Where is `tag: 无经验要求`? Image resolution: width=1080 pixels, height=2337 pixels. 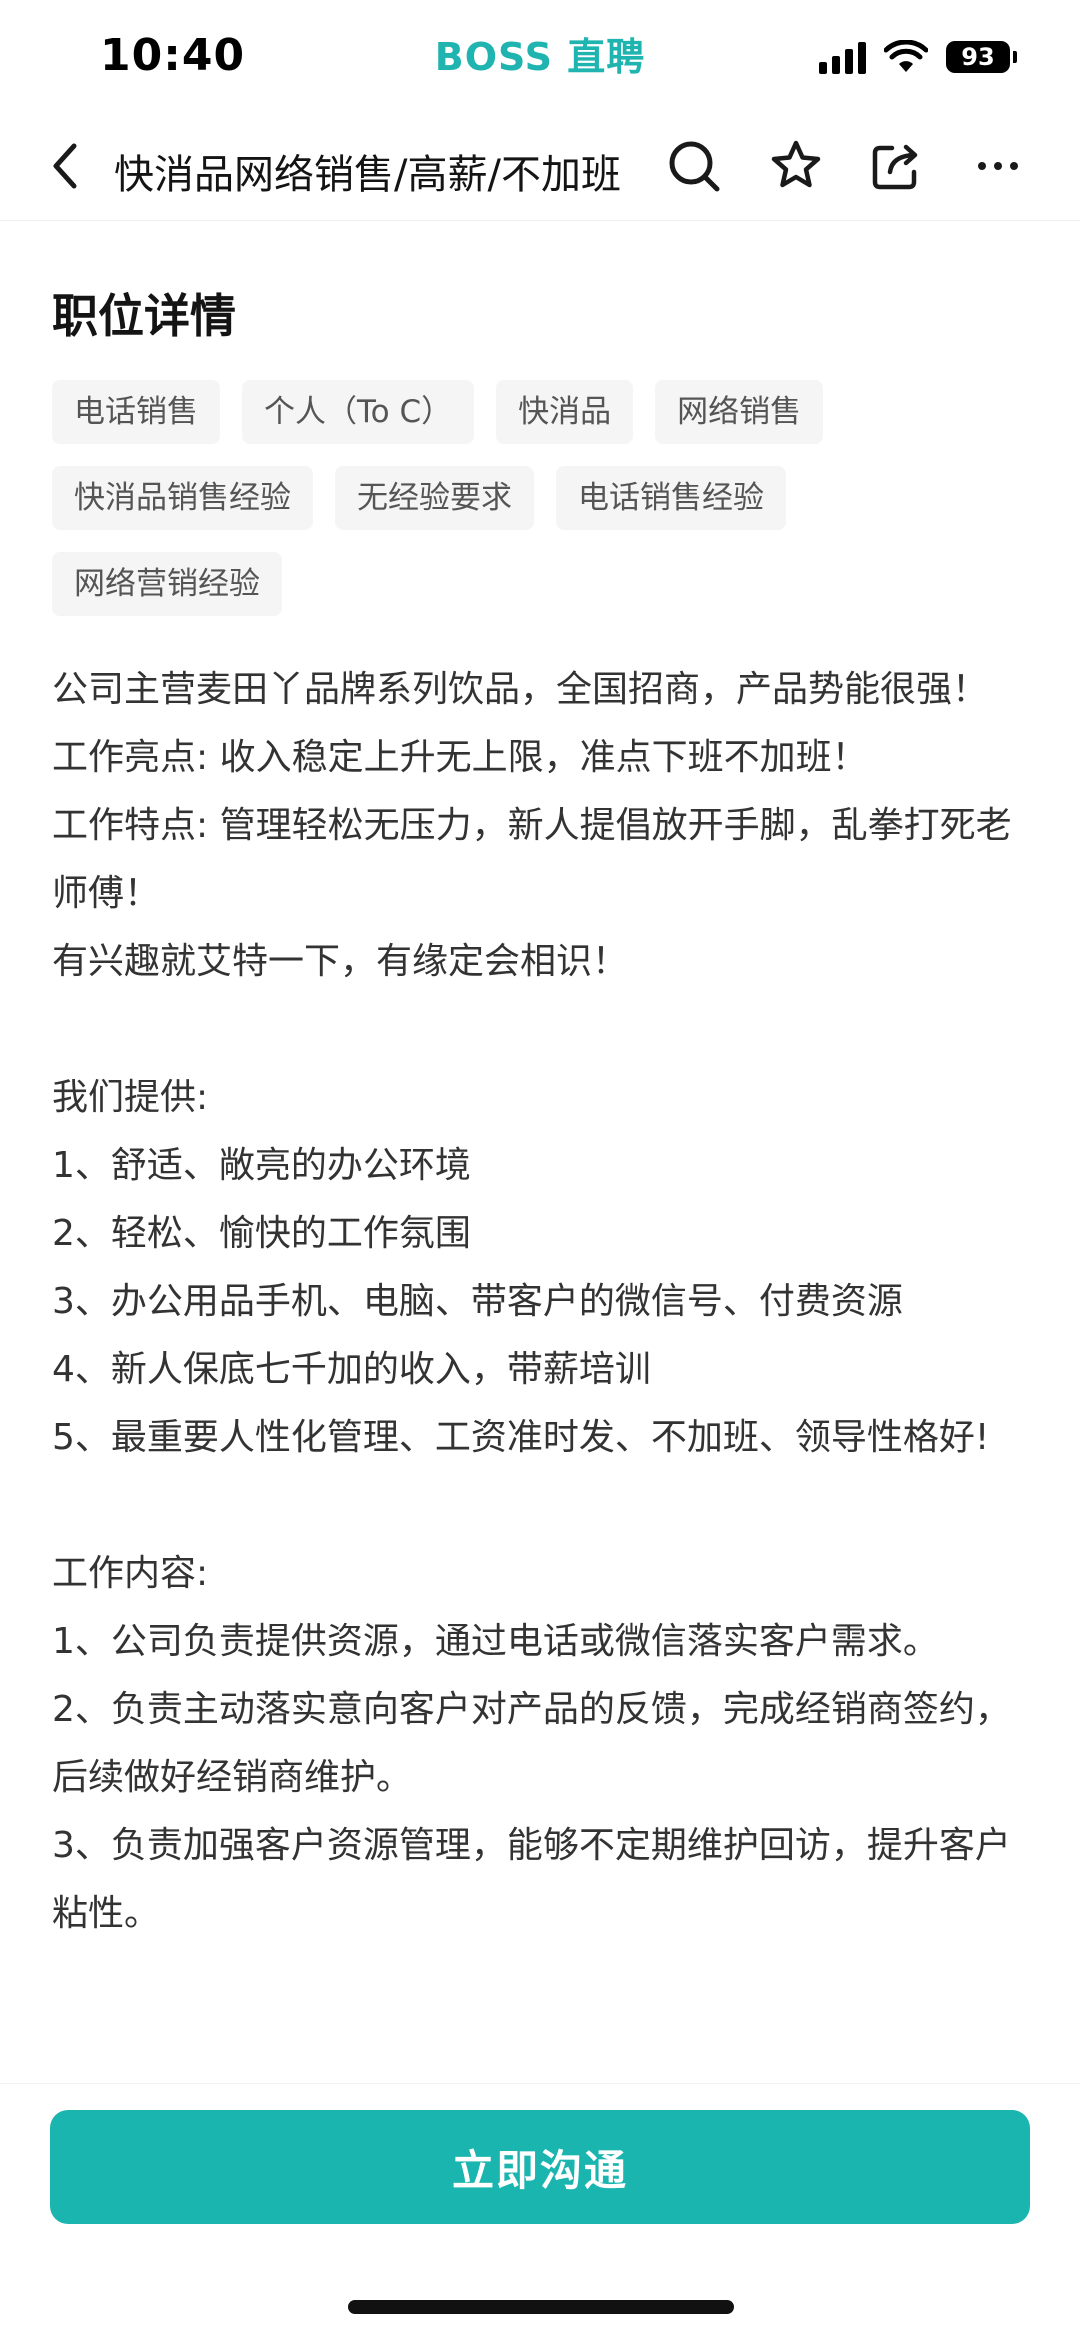 tag: 无经验要求 is located at coordinates (434, 498).